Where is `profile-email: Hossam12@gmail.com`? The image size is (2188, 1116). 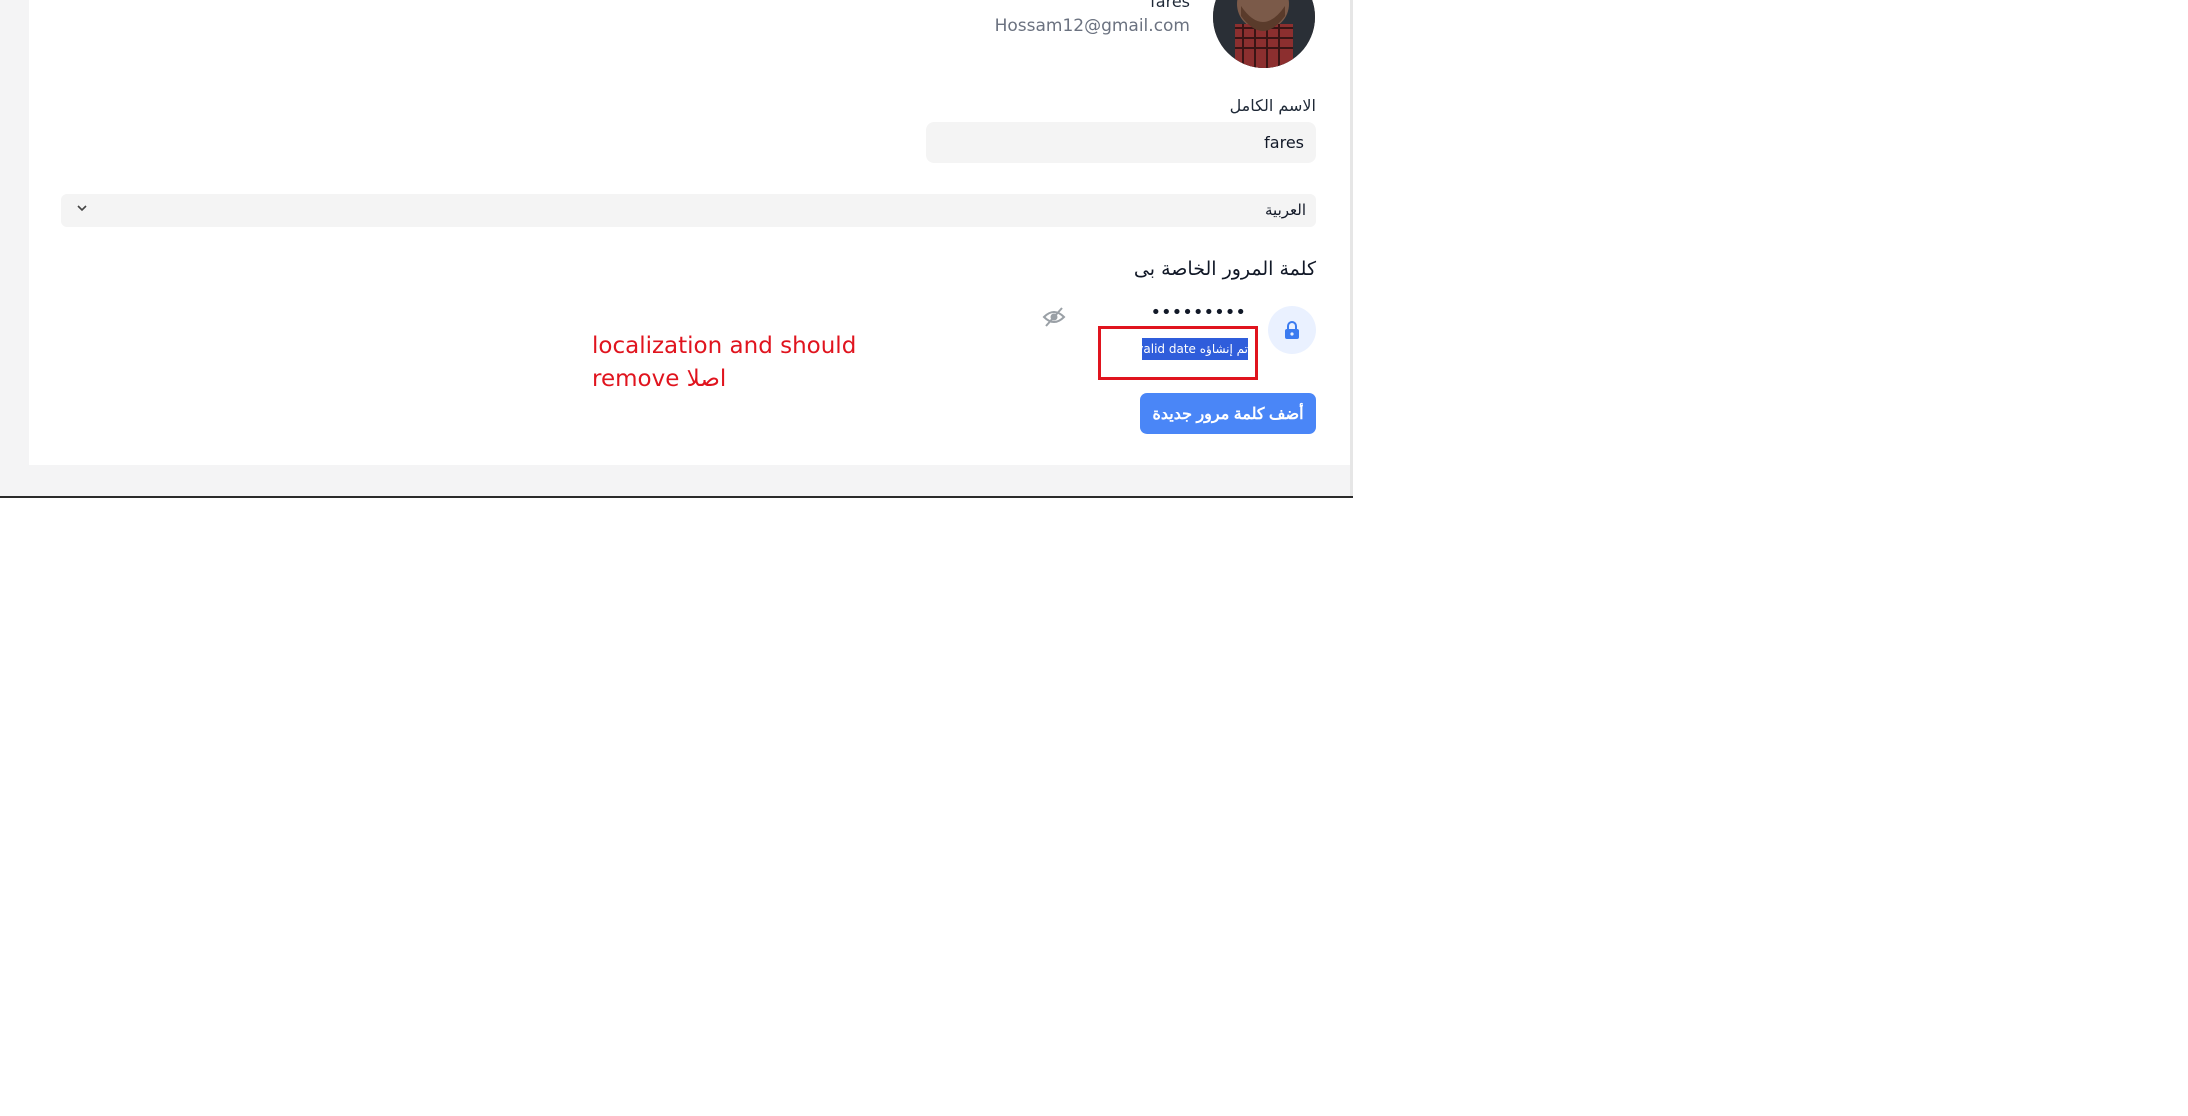 profile-email: Hossam12@gmail.com is located at coordinates (1092, 26).